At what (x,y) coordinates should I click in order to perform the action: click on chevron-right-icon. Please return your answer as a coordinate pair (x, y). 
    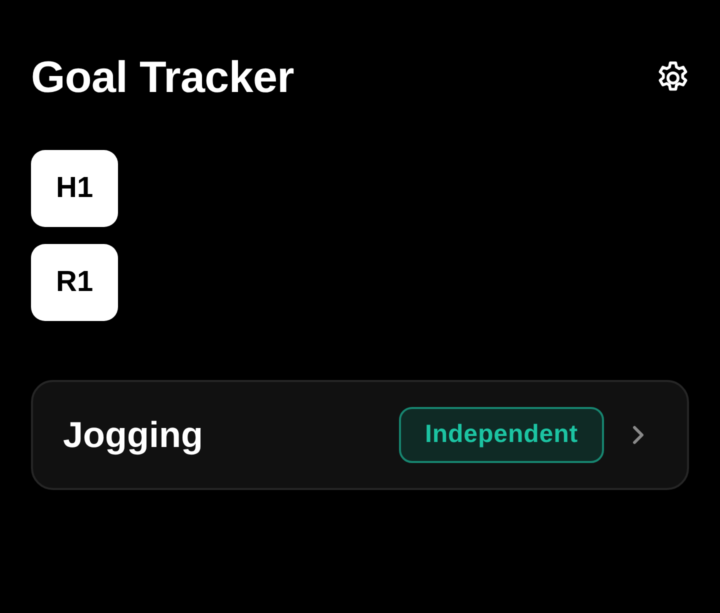
    Looking at the image, I should click on (638, 434).